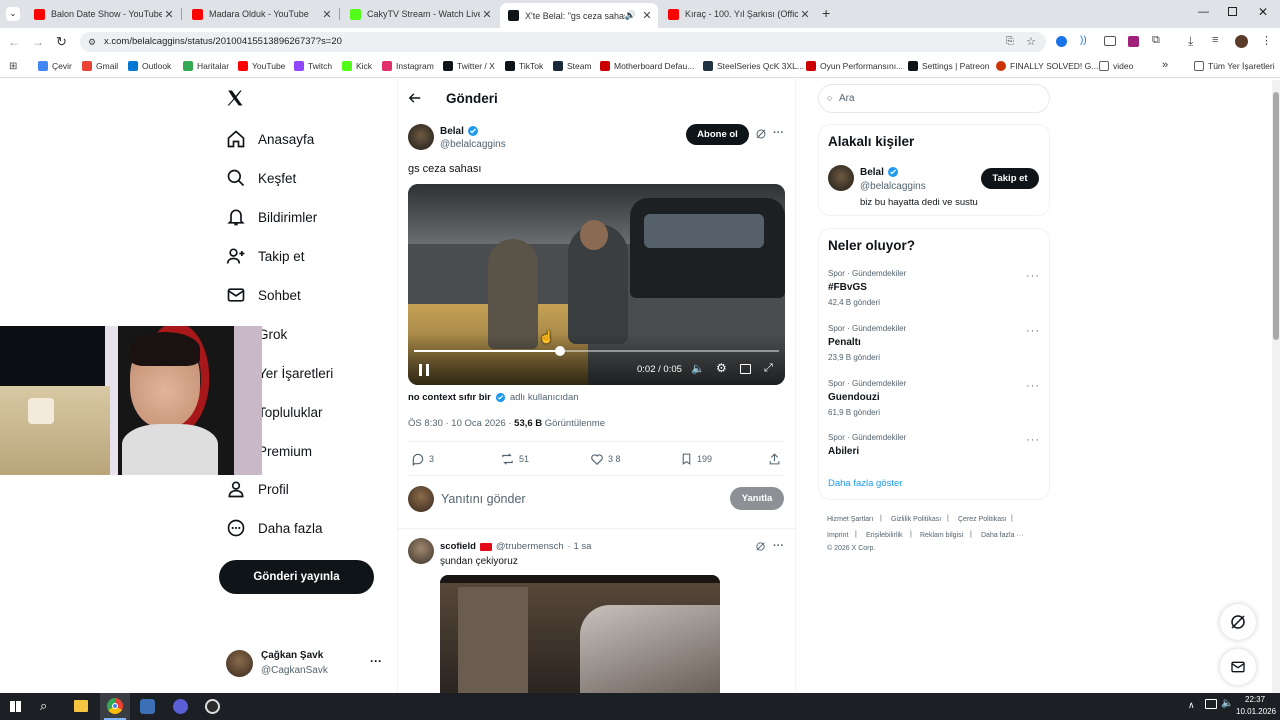  Describe the element at coordinates (879, 172) in the screenshot. I see `person-name: Belal` at that location.